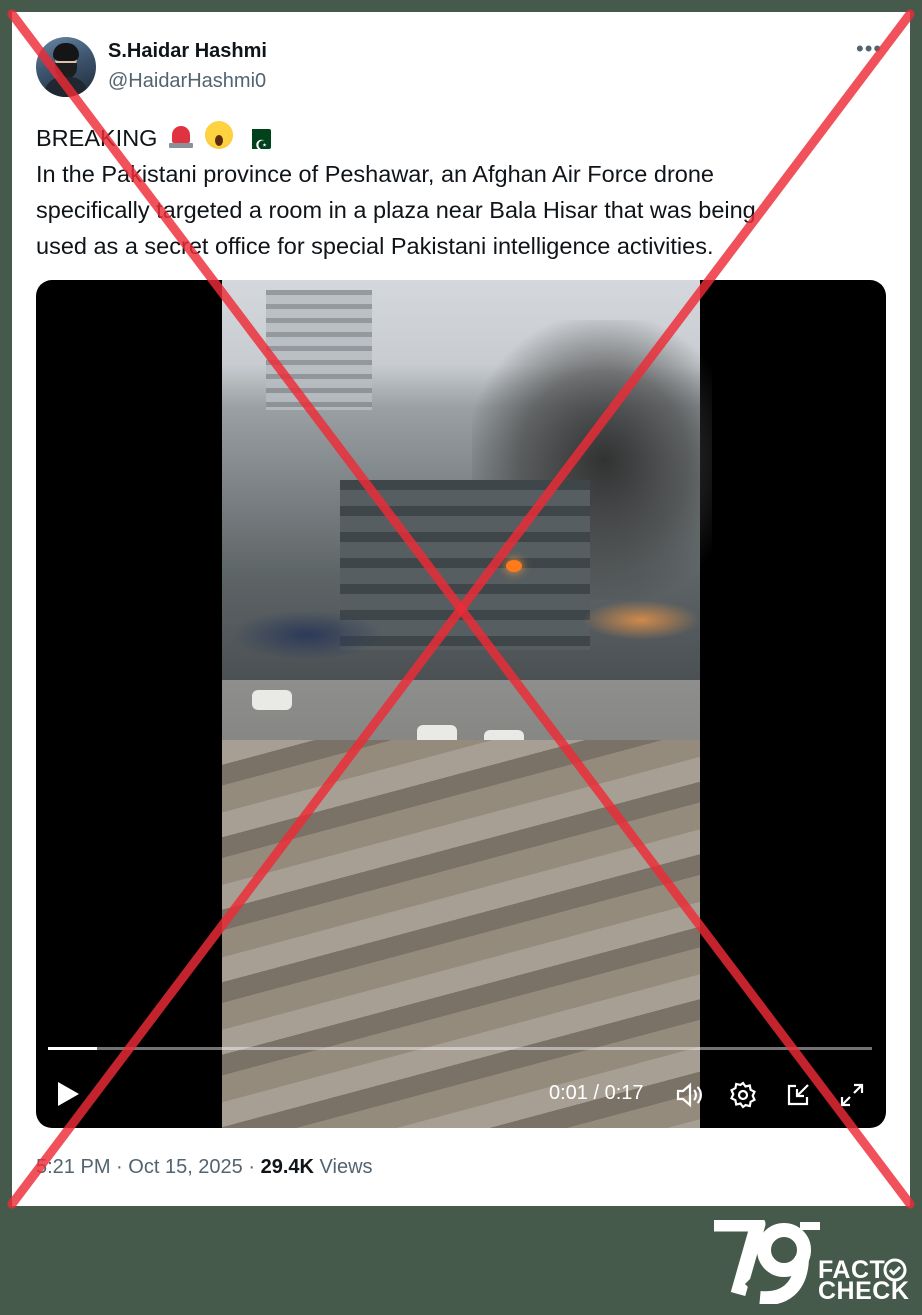 The width and height of the screenshot is (922, 1315). What do you see at coordinates (73, 1167) in the screenshot?
I see `tweet-time: 5:21 PM` at bounding box center [73, 1167].